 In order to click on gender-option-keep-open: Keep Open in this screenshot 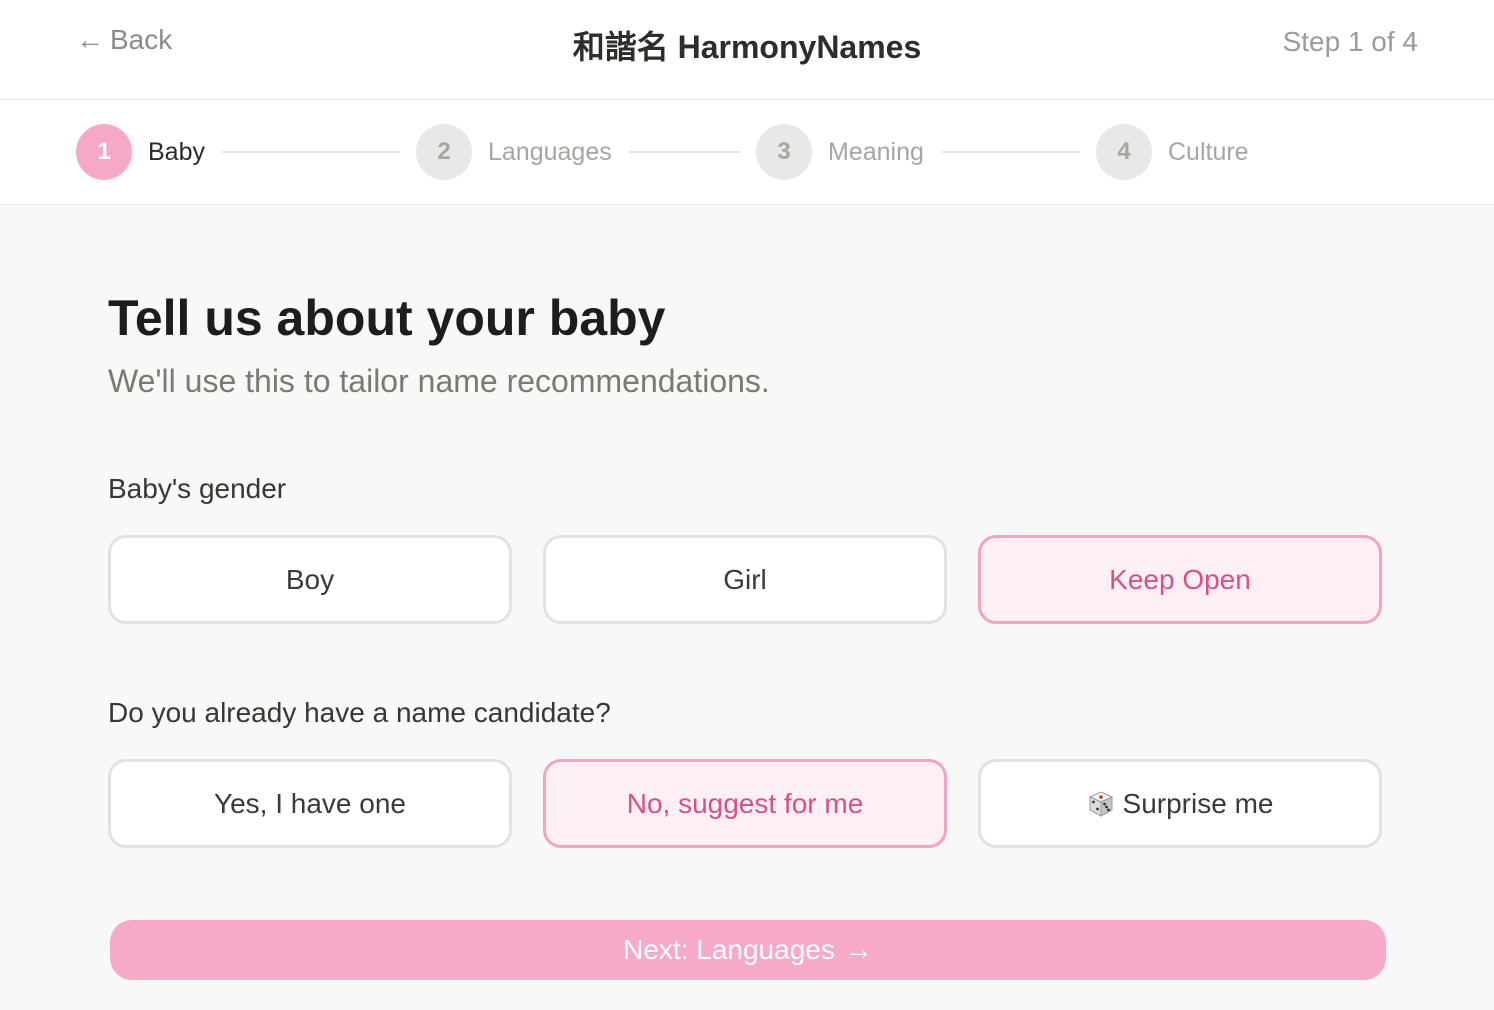, I will do `click(1180, 579)`.